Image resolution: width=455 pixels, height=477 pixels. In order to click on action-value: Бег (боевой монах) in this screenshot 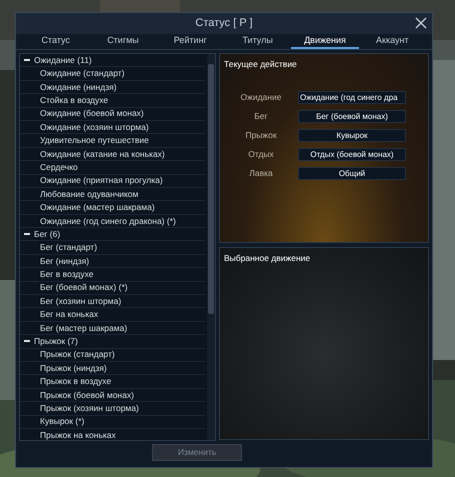, I will do `click(352, 116)`.